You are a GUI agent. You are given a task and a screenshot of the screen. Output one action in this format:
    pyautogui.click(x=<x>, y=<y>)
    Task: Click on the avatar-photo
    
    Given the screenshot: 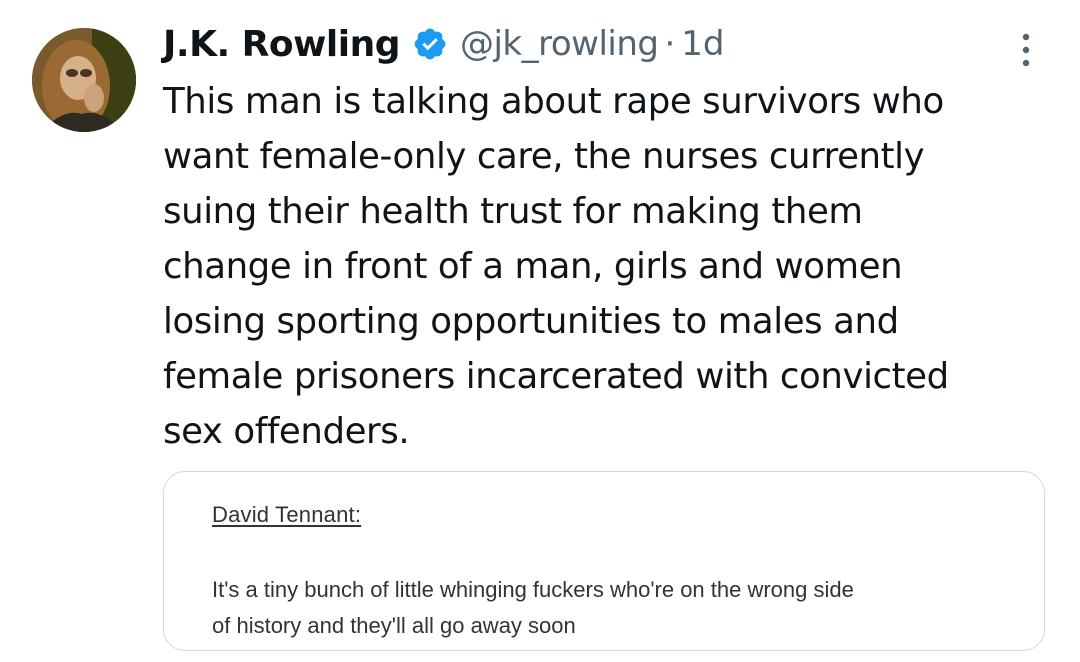 What is the action you would take?
    pyautogui.click(x=84, y=80)
    